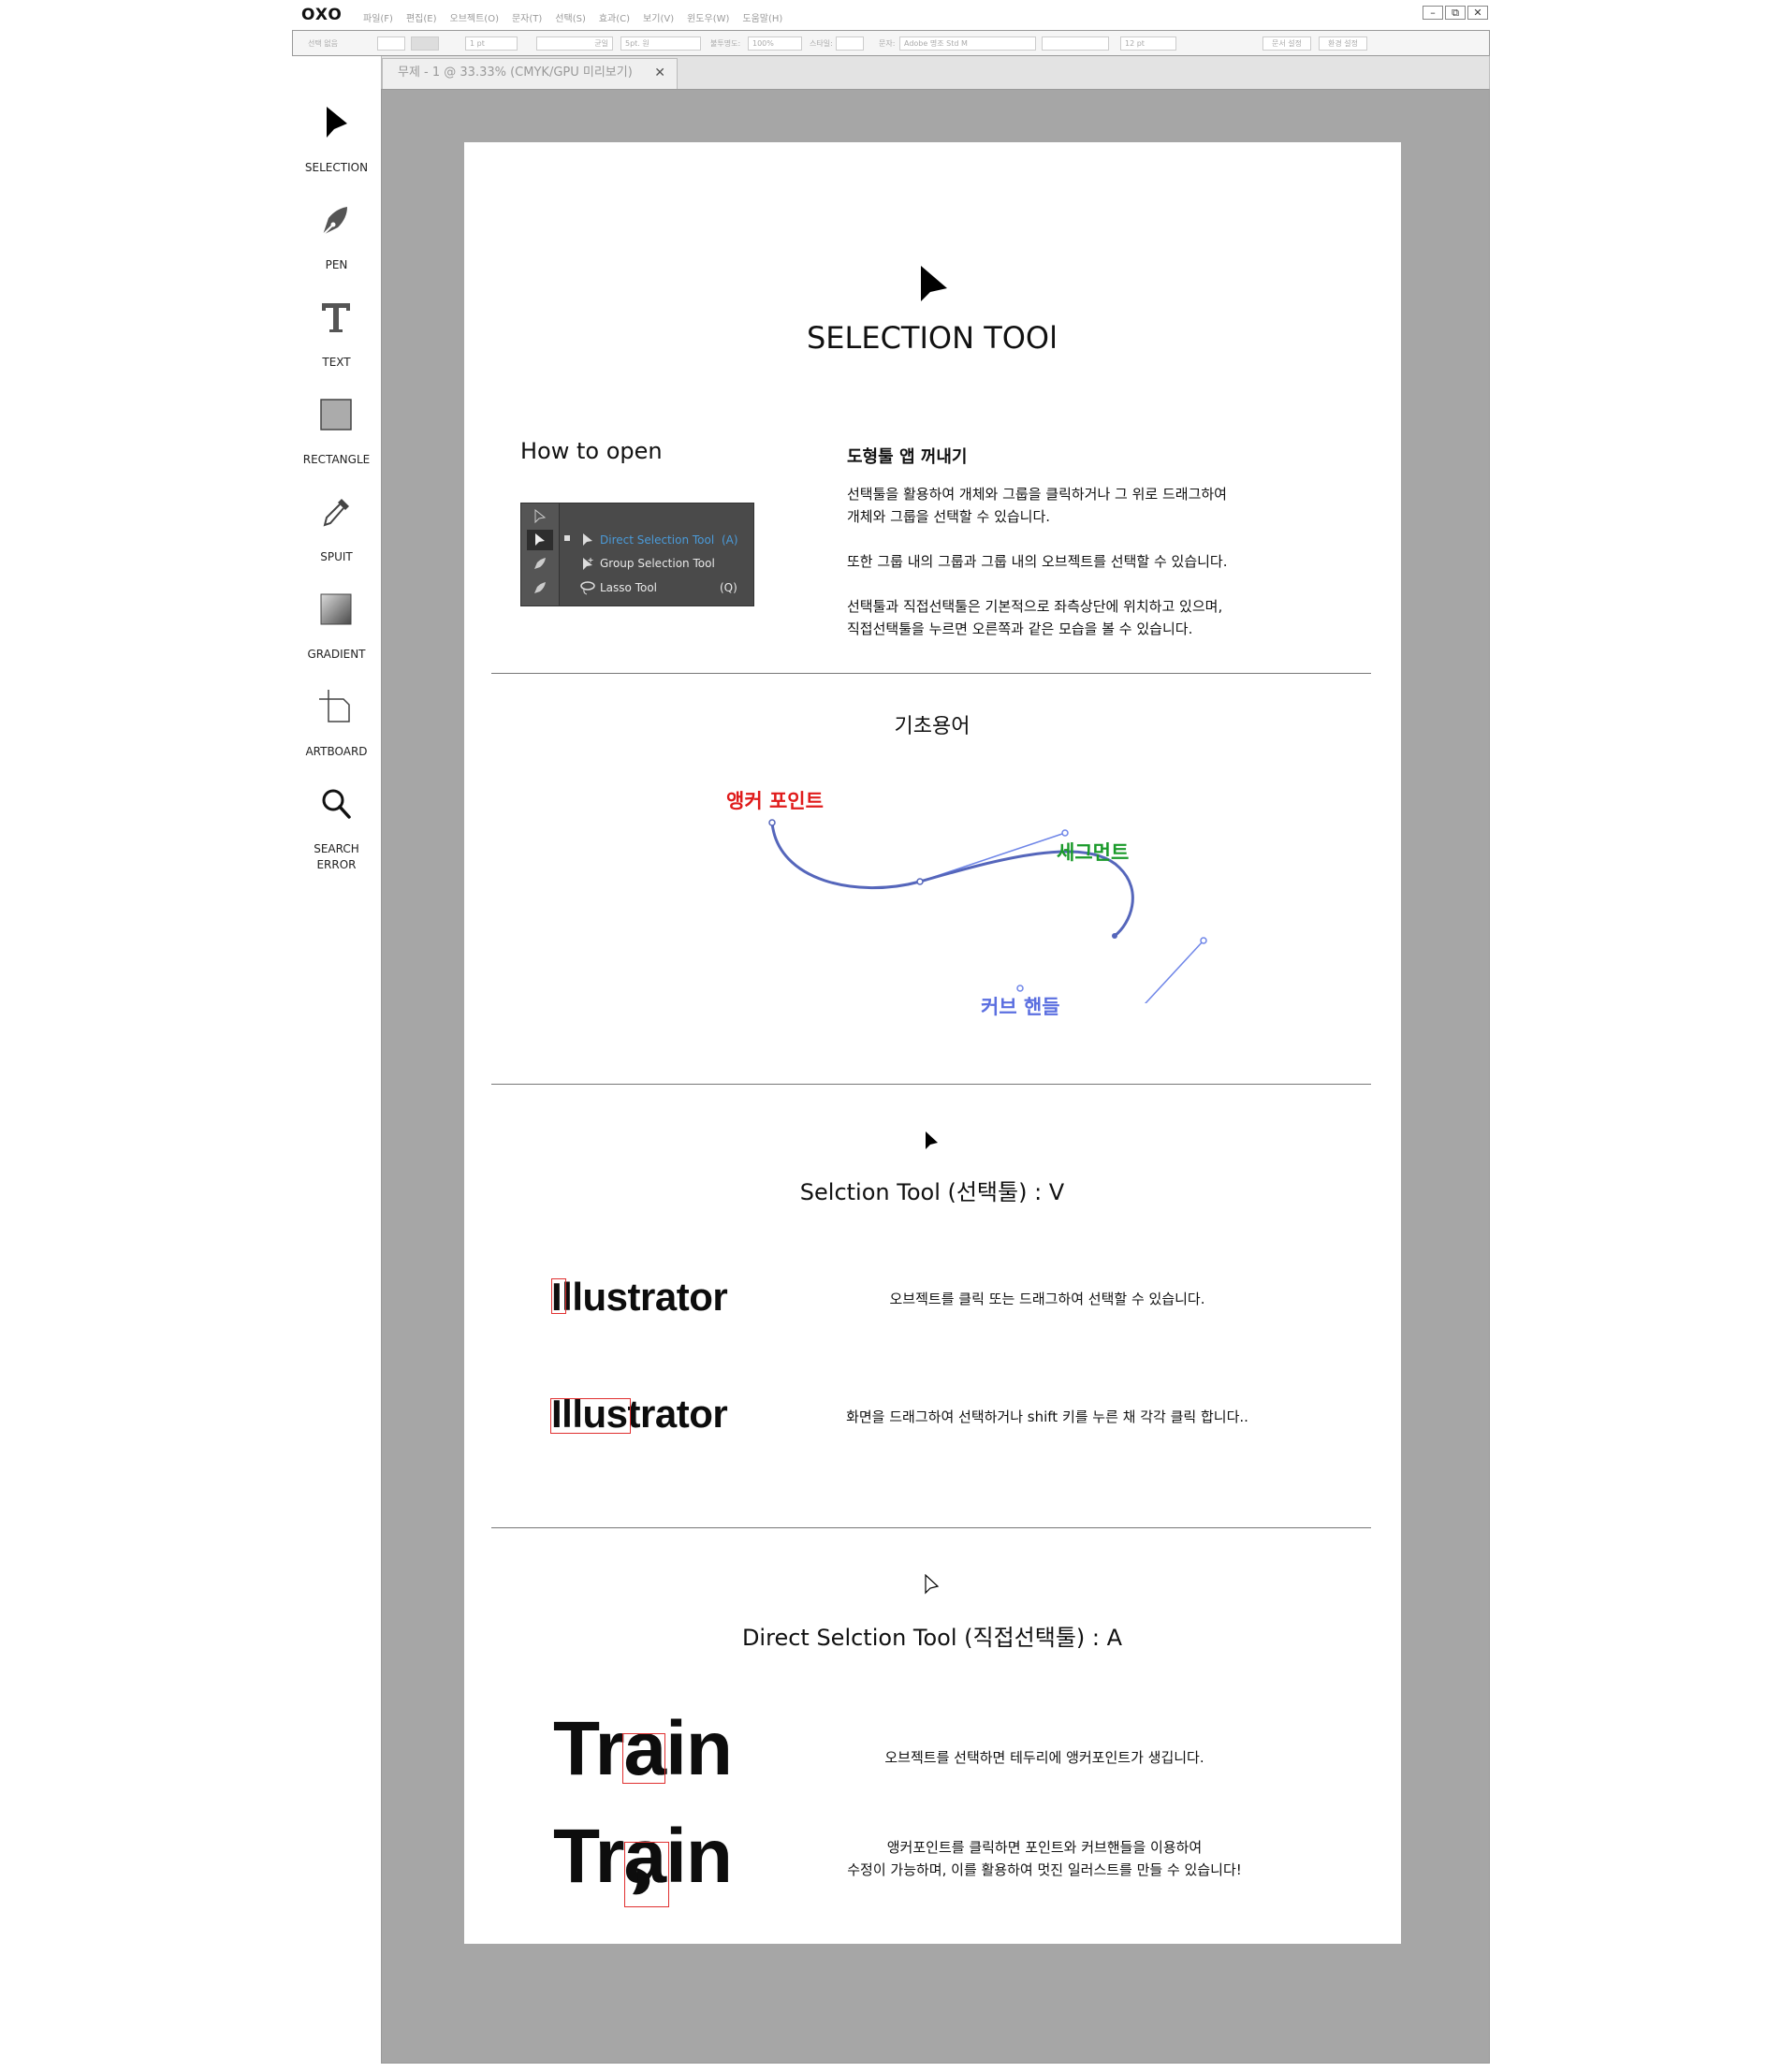 This screenshot has width=1766, height=2072. What do you see at coordinates (336, 414) in the screenshot?
I see `rectangle-icon` at bounding box center [336, 414].